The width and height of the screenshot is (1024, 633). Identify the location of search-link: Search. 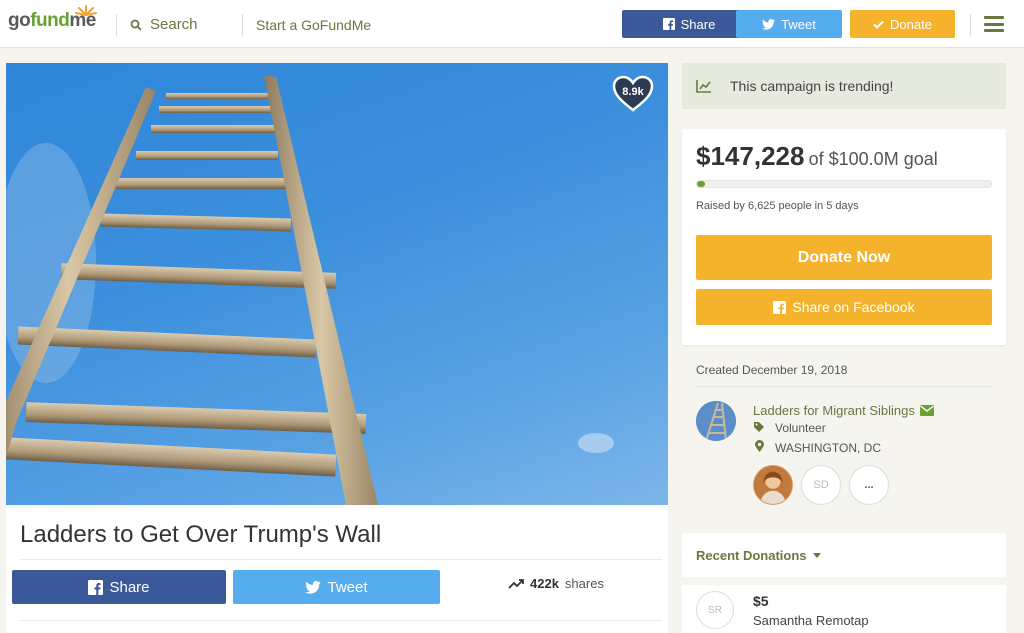
(164, 24).